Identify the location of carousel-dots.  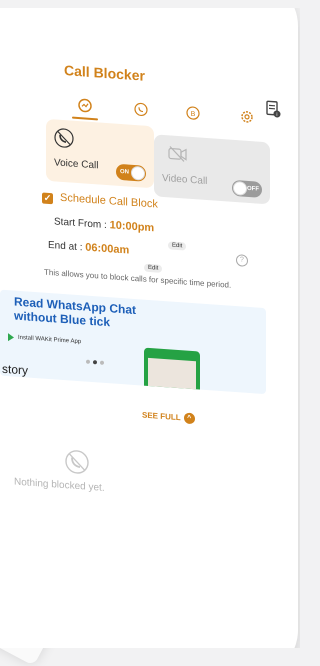
(95, 362).